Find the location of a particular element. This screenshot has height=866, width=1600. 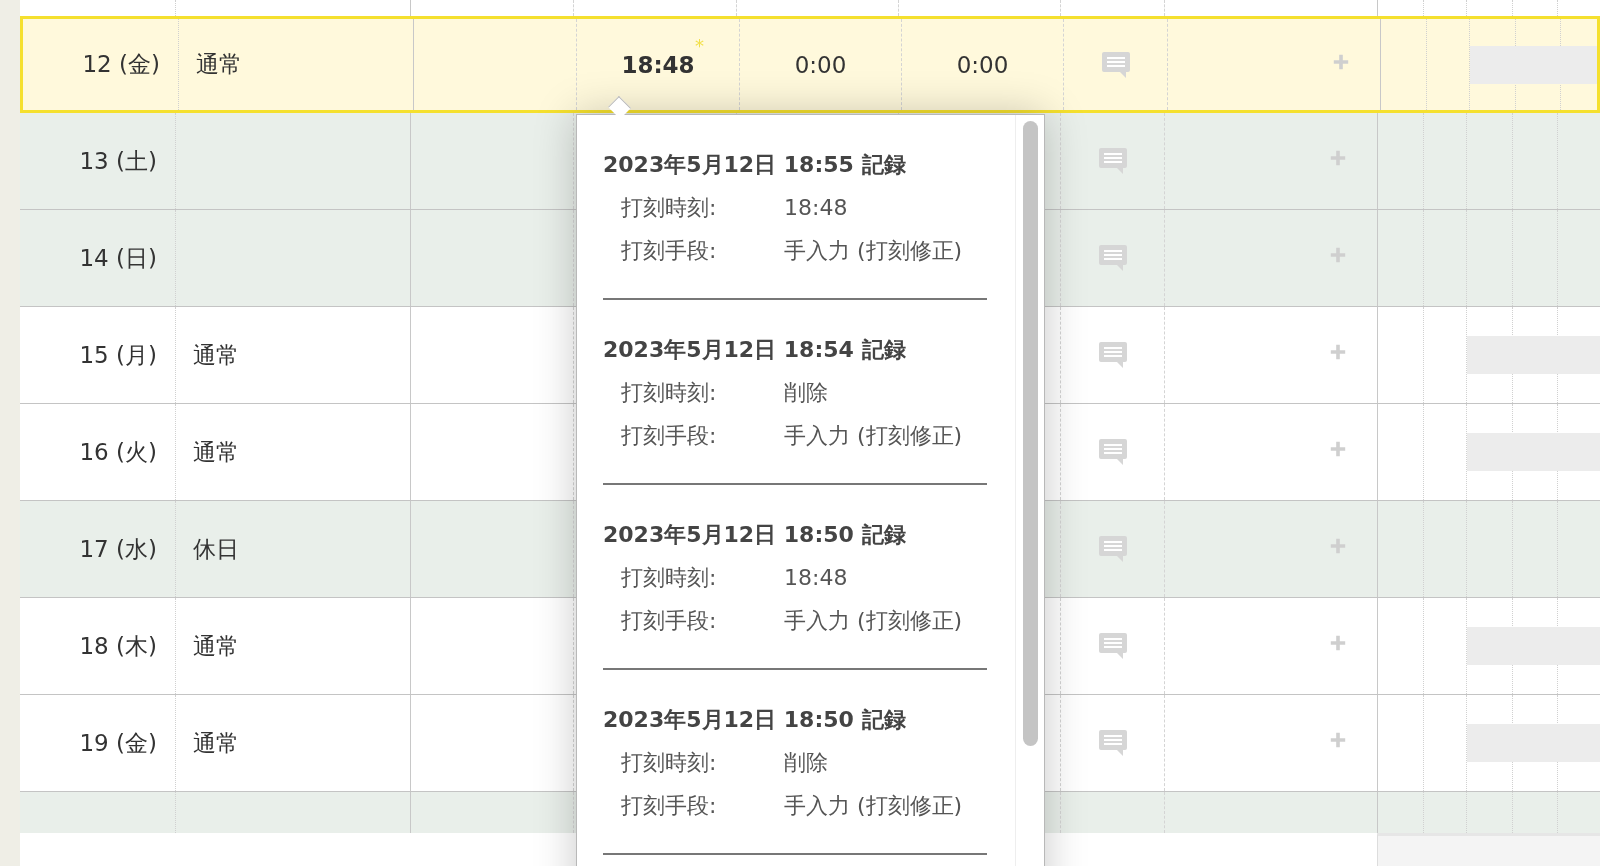

day-label: 15 (月) is located at coordinates (118, 355).